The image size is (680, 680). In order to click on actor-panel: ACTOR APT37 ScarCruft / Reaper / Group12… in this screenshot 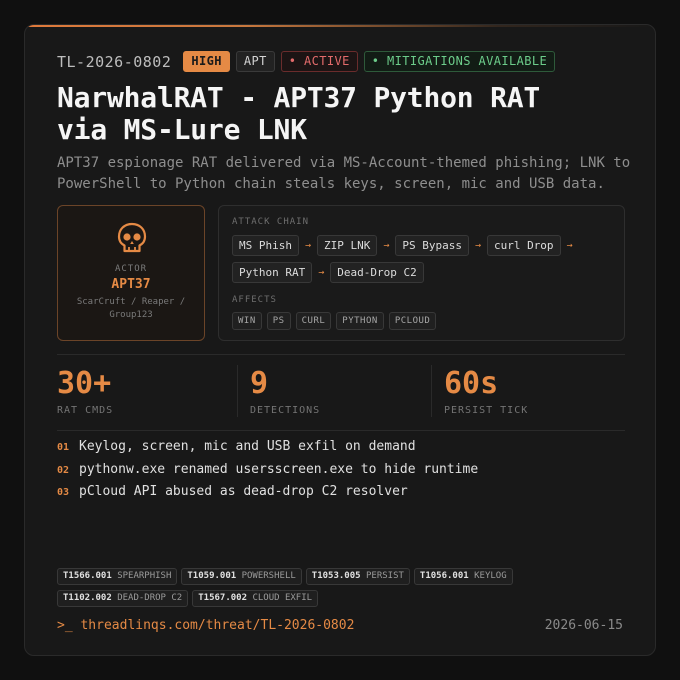, I will do `click(131, 273)`.